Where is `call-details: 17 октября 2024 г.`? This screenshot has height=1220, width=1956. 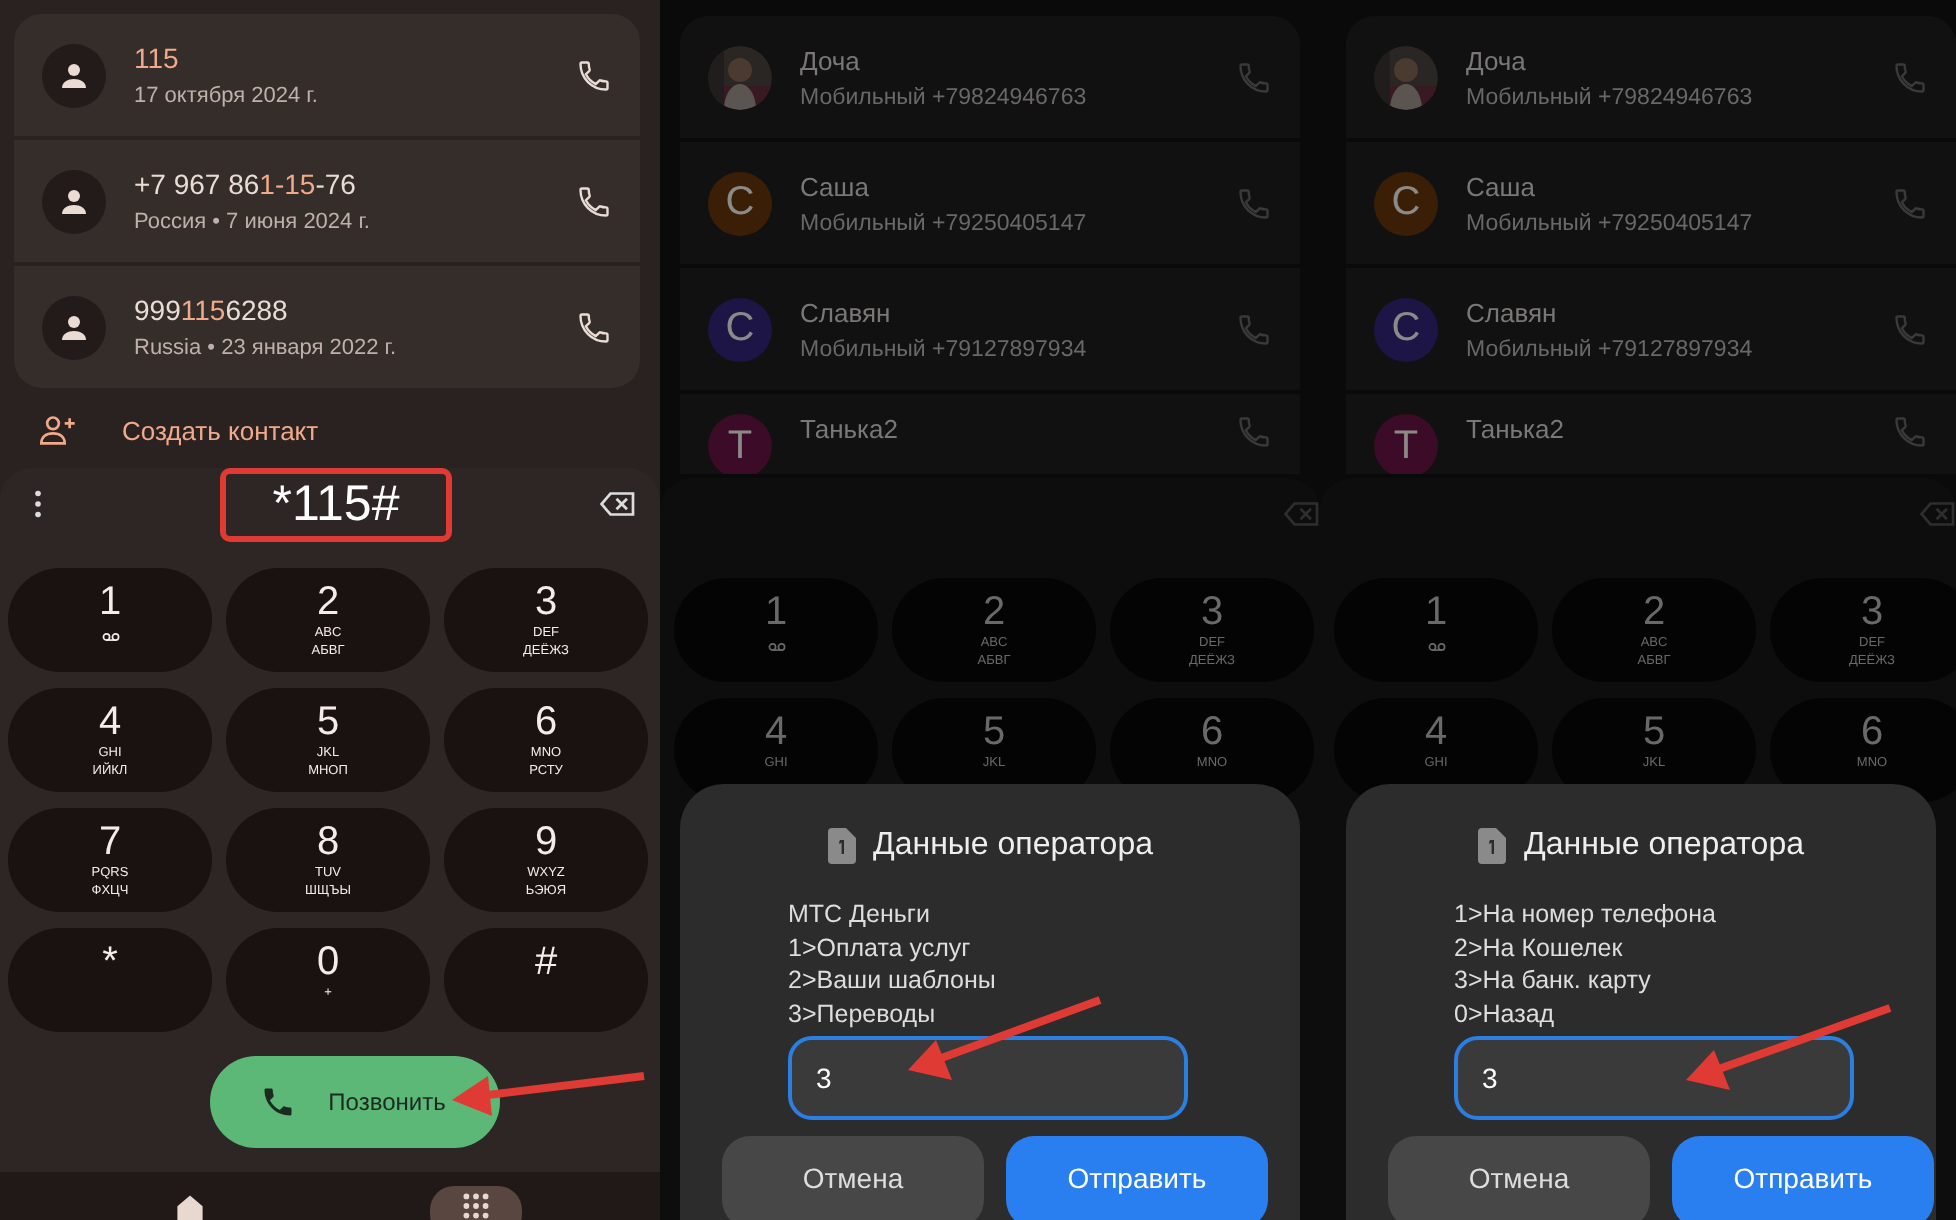 call-details: 17 октября 2024 г. is located at coordinates (227, 96).